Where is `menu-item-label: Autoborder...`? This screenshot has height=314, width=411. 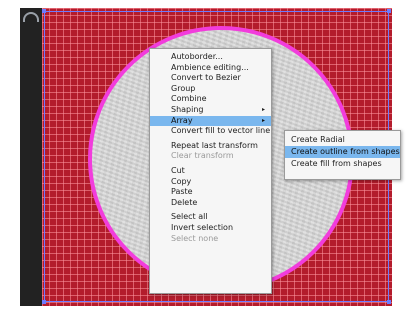 menu-item-label: Autoborder... is located at coordinates (197, 56).